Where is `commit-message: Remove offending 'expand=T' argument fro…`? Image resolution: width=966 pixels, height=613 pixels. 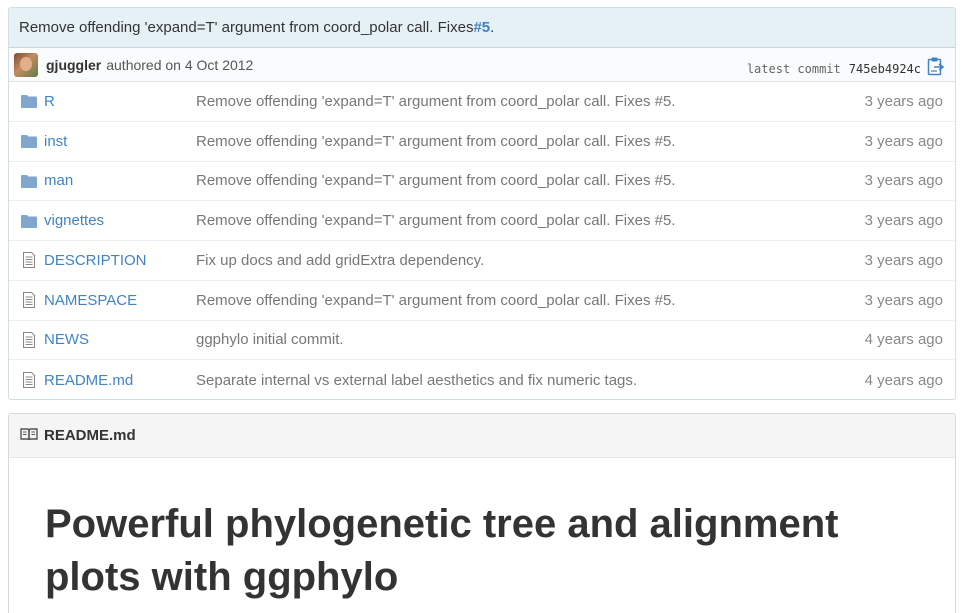
commit-message: Remove offending 'expand=T' argument fro… is located at coordinates (246, 27).